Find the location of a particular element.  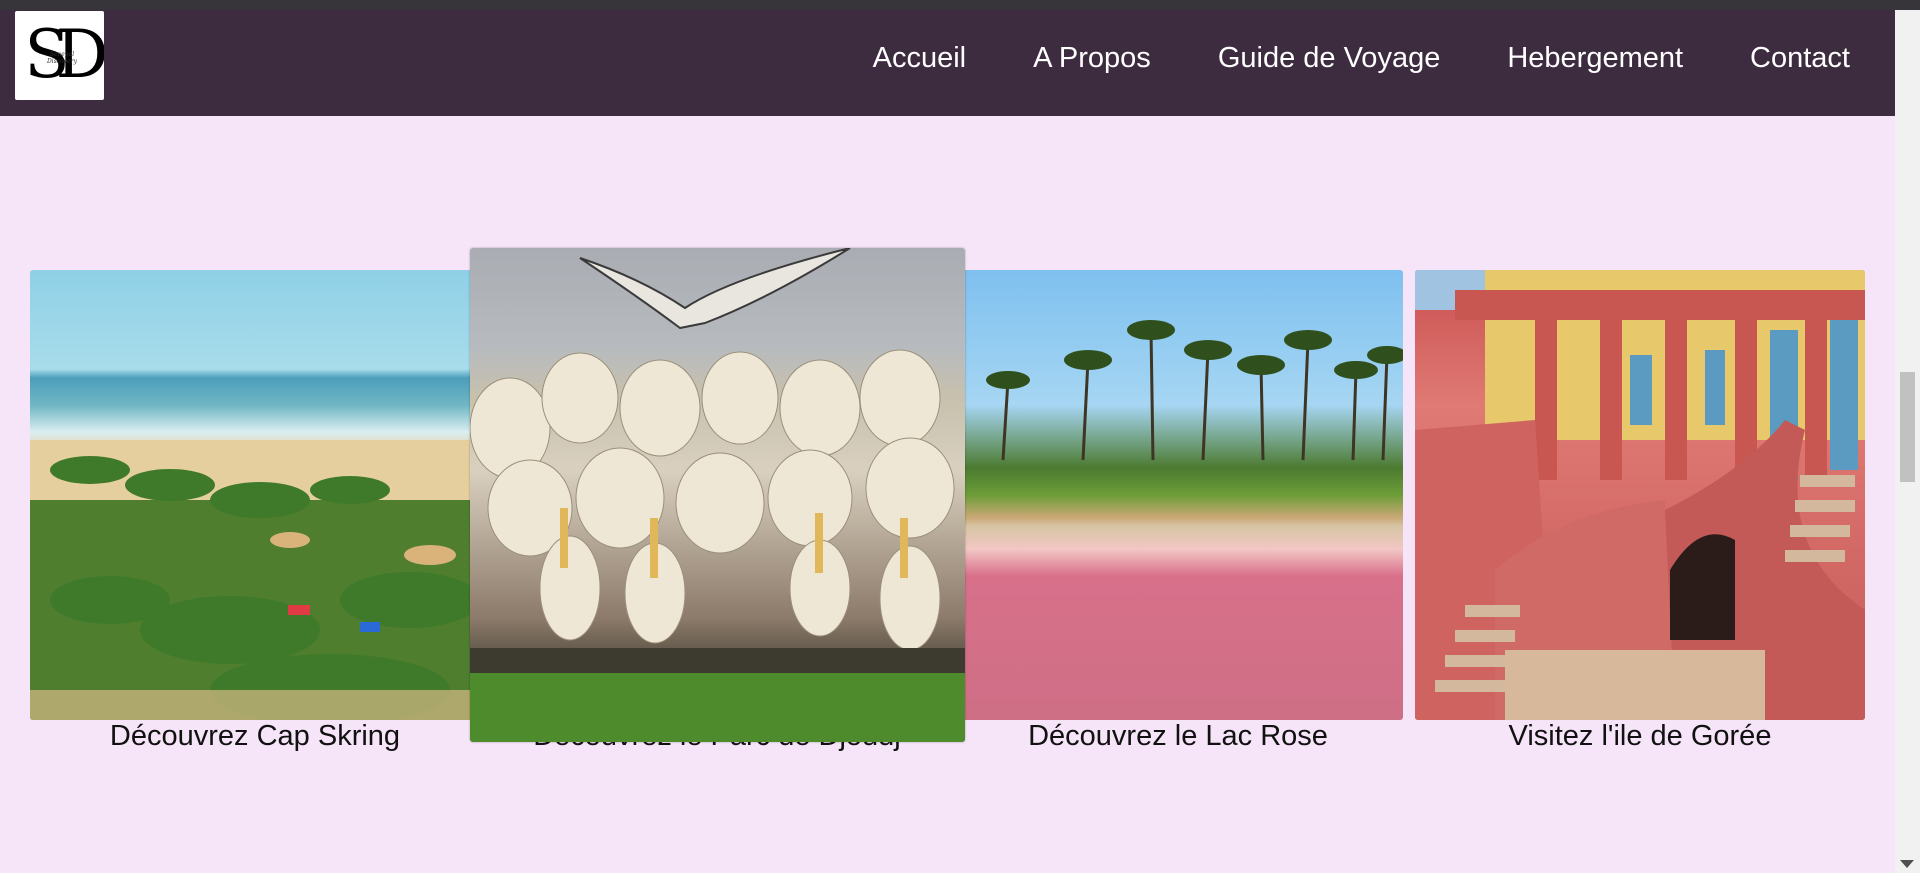

pink-lake-photo is located at coordinates (1183, 495).